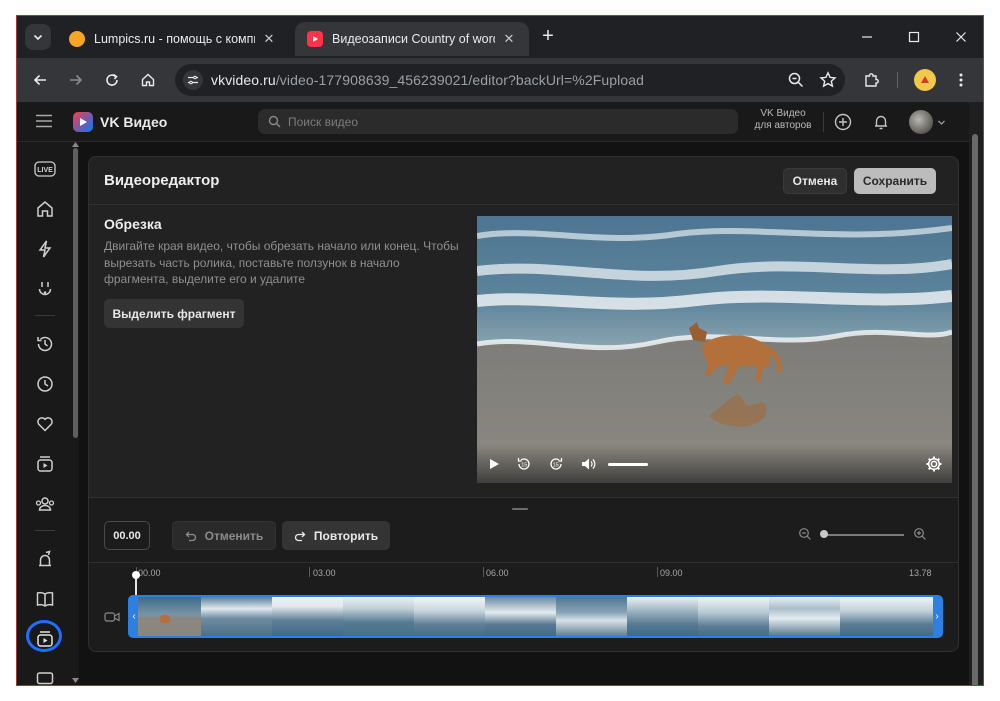 The image size is (1000, 701). What do you see at coordinates (336, 535) in the screenshot?
I see `redo-button: Повторить` at bounding box center [336, 535].